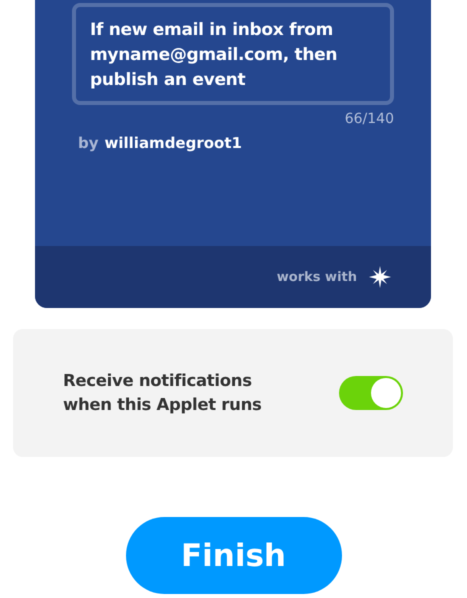 This screenshot has width=467, height=598. I want to click on author-name: williamdegroot1, so click(173, 143).